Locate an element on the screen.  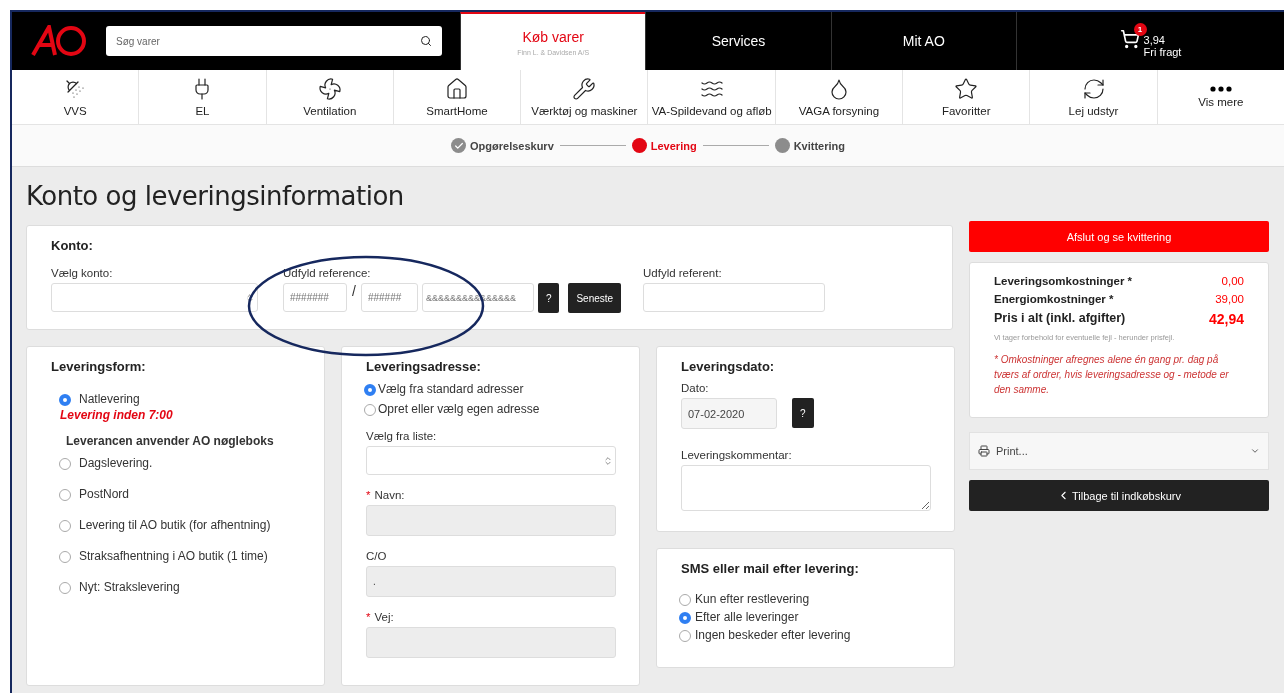
progress-step: Opgørelseskurv is located at coordinates (502, 145).